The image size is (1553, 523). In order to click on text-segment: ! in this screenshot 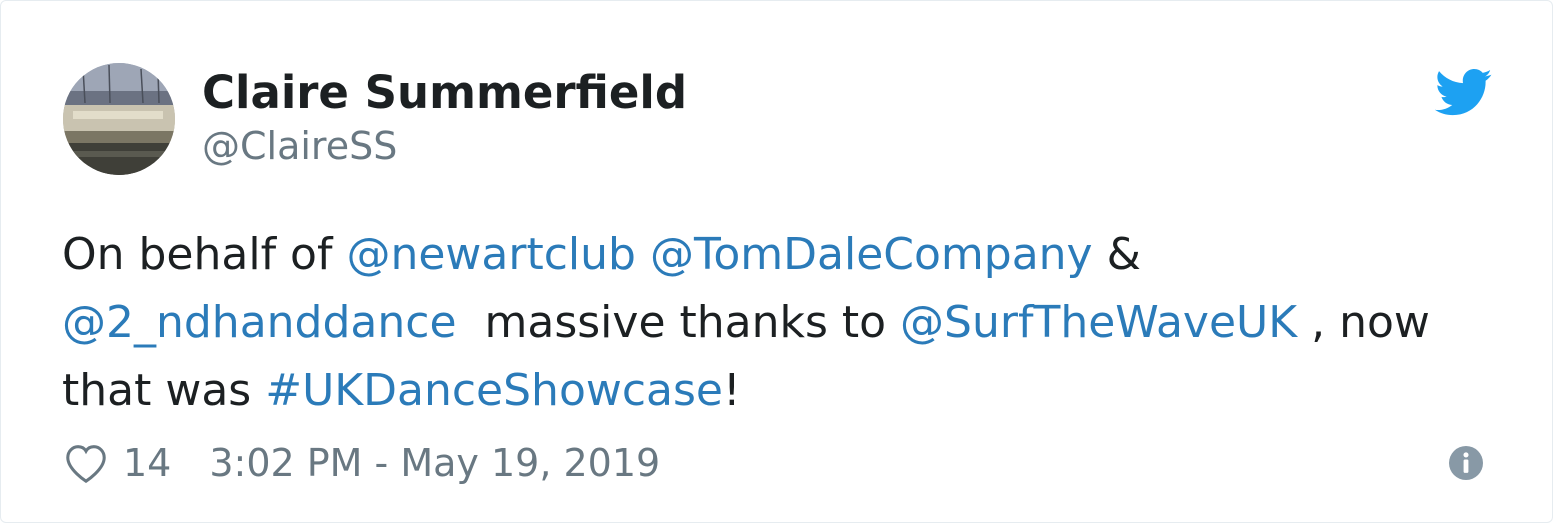, I will do `click(732, 390)`.